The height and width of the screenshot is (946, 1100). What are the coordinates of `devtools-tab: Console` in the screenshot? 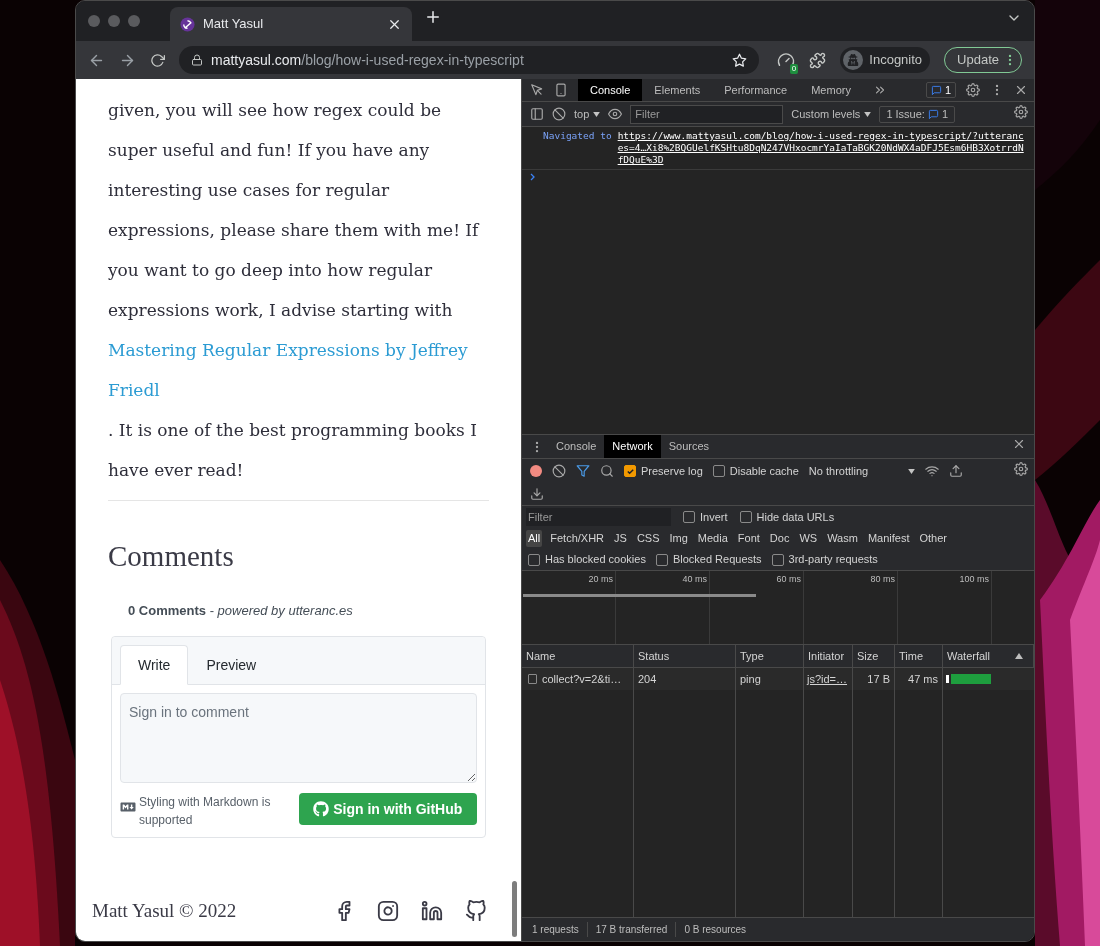 It's located at (610, 90).